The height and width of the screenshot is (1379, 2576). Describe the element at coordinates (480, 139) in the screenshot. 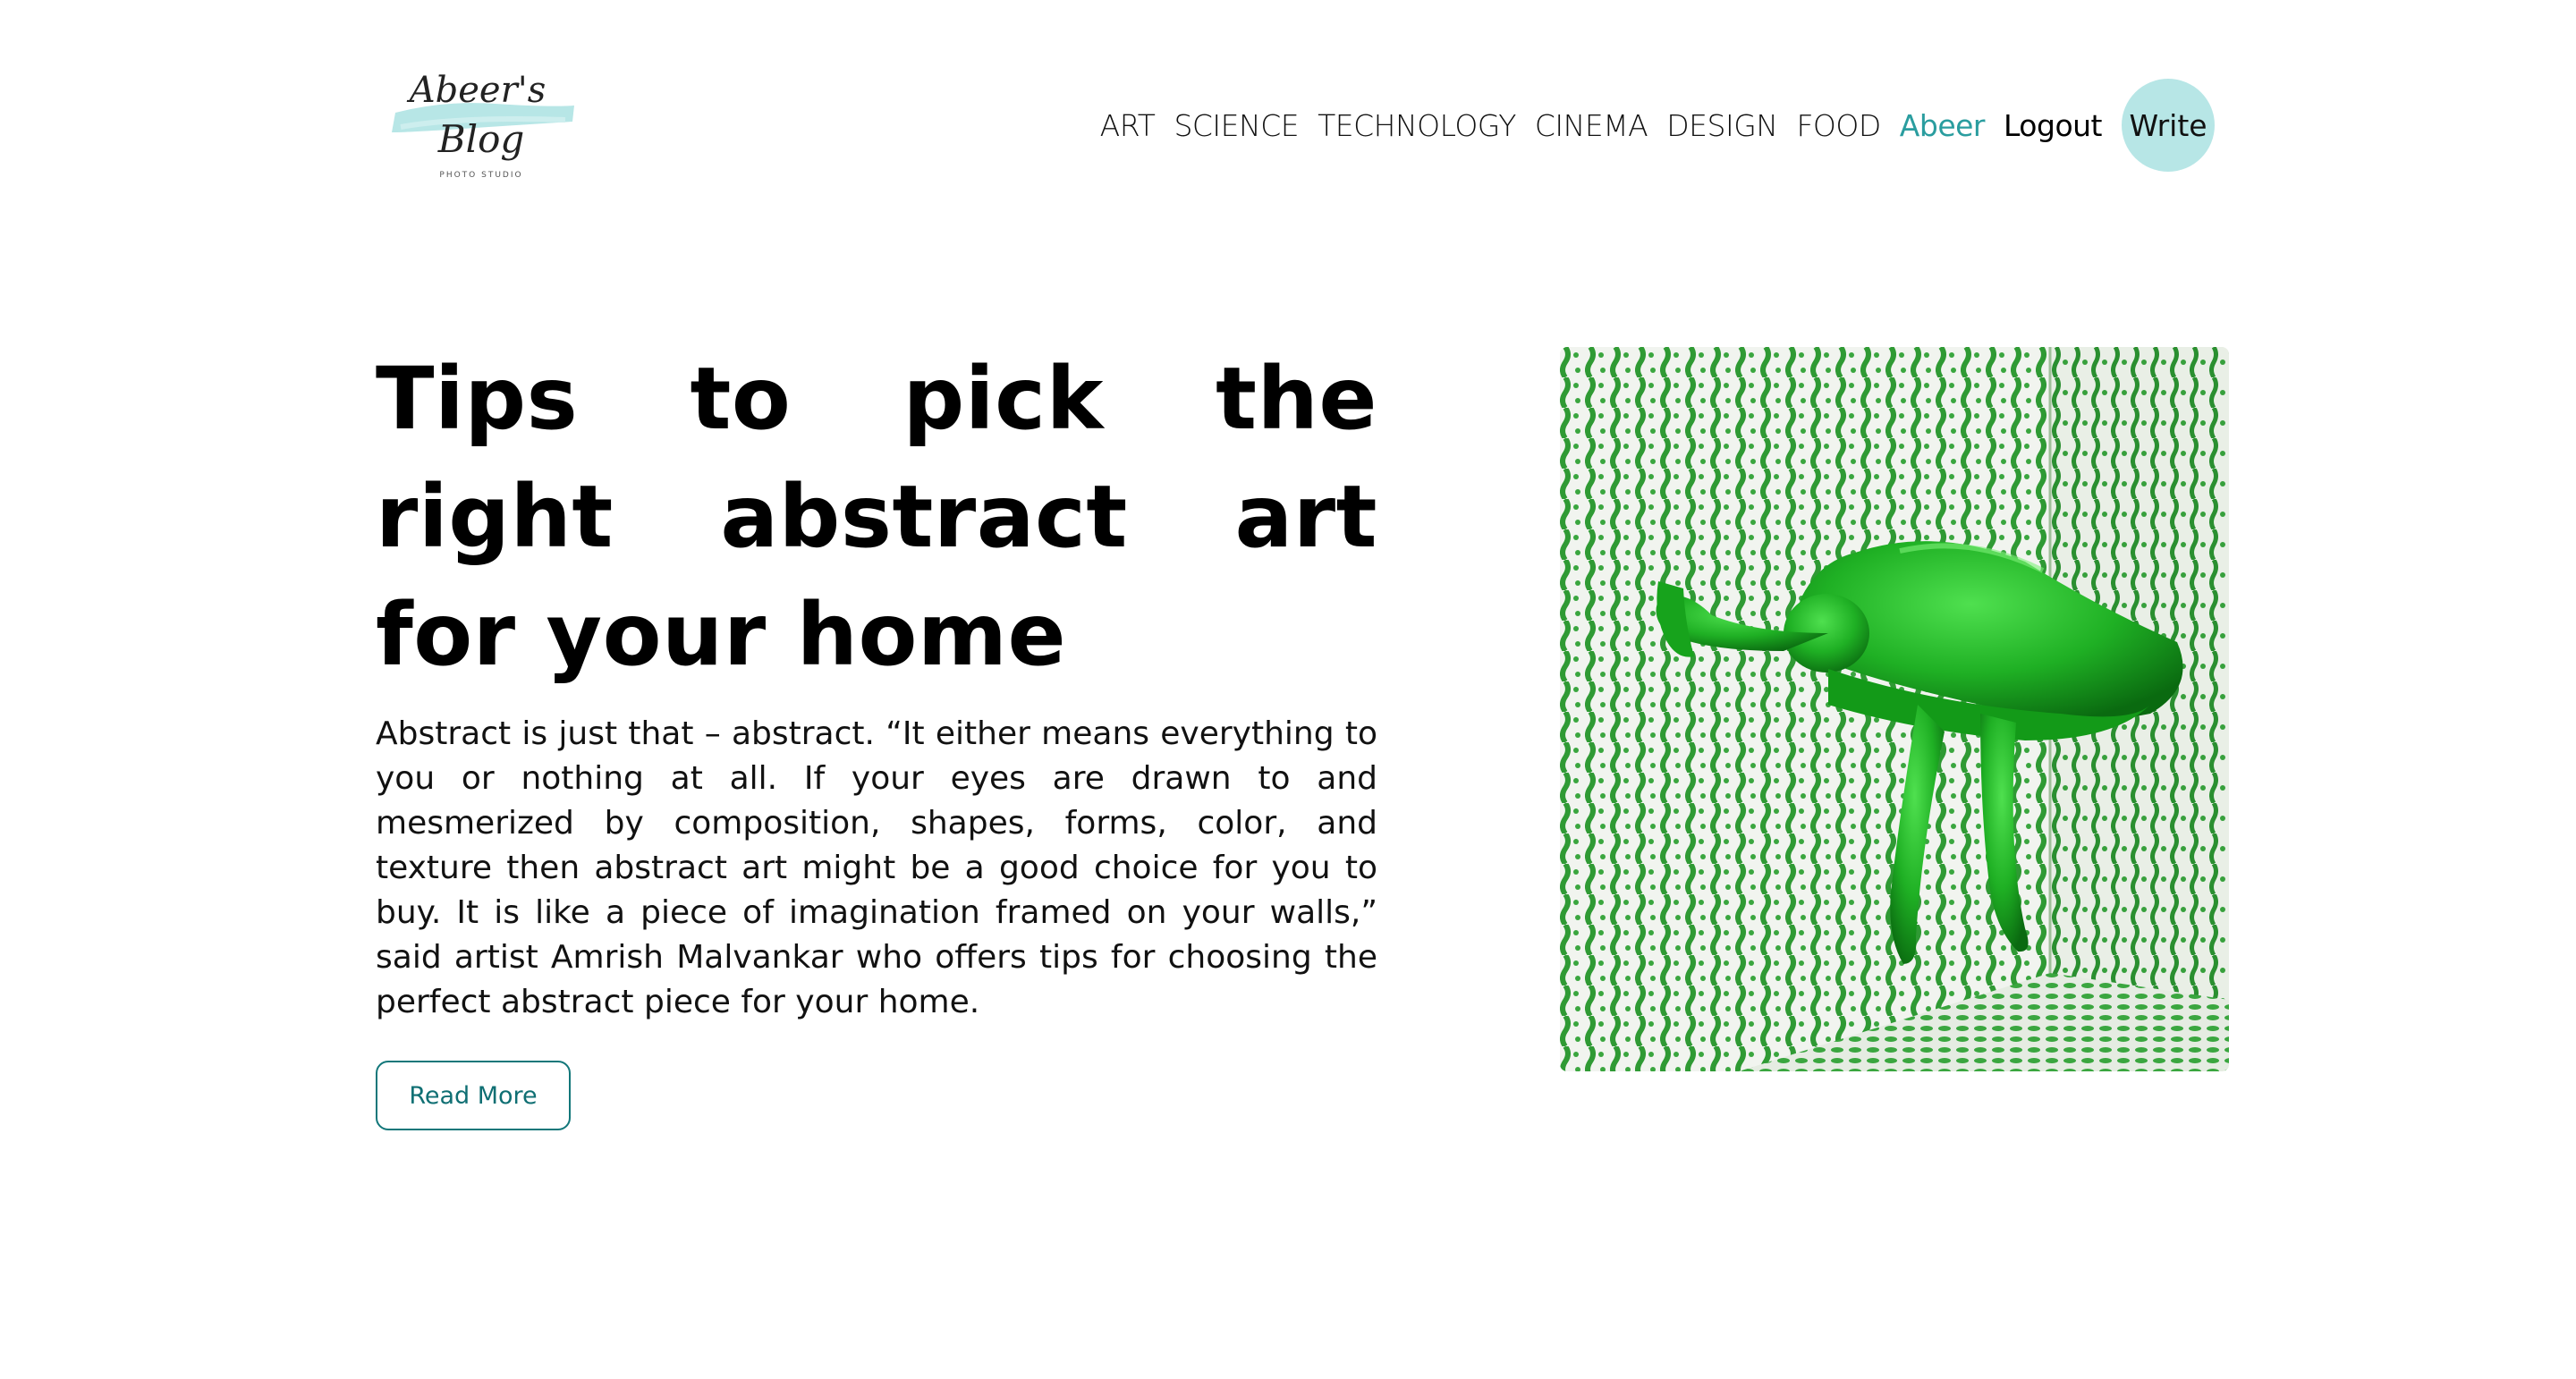

I see `logo-line2: Blog` at that location.